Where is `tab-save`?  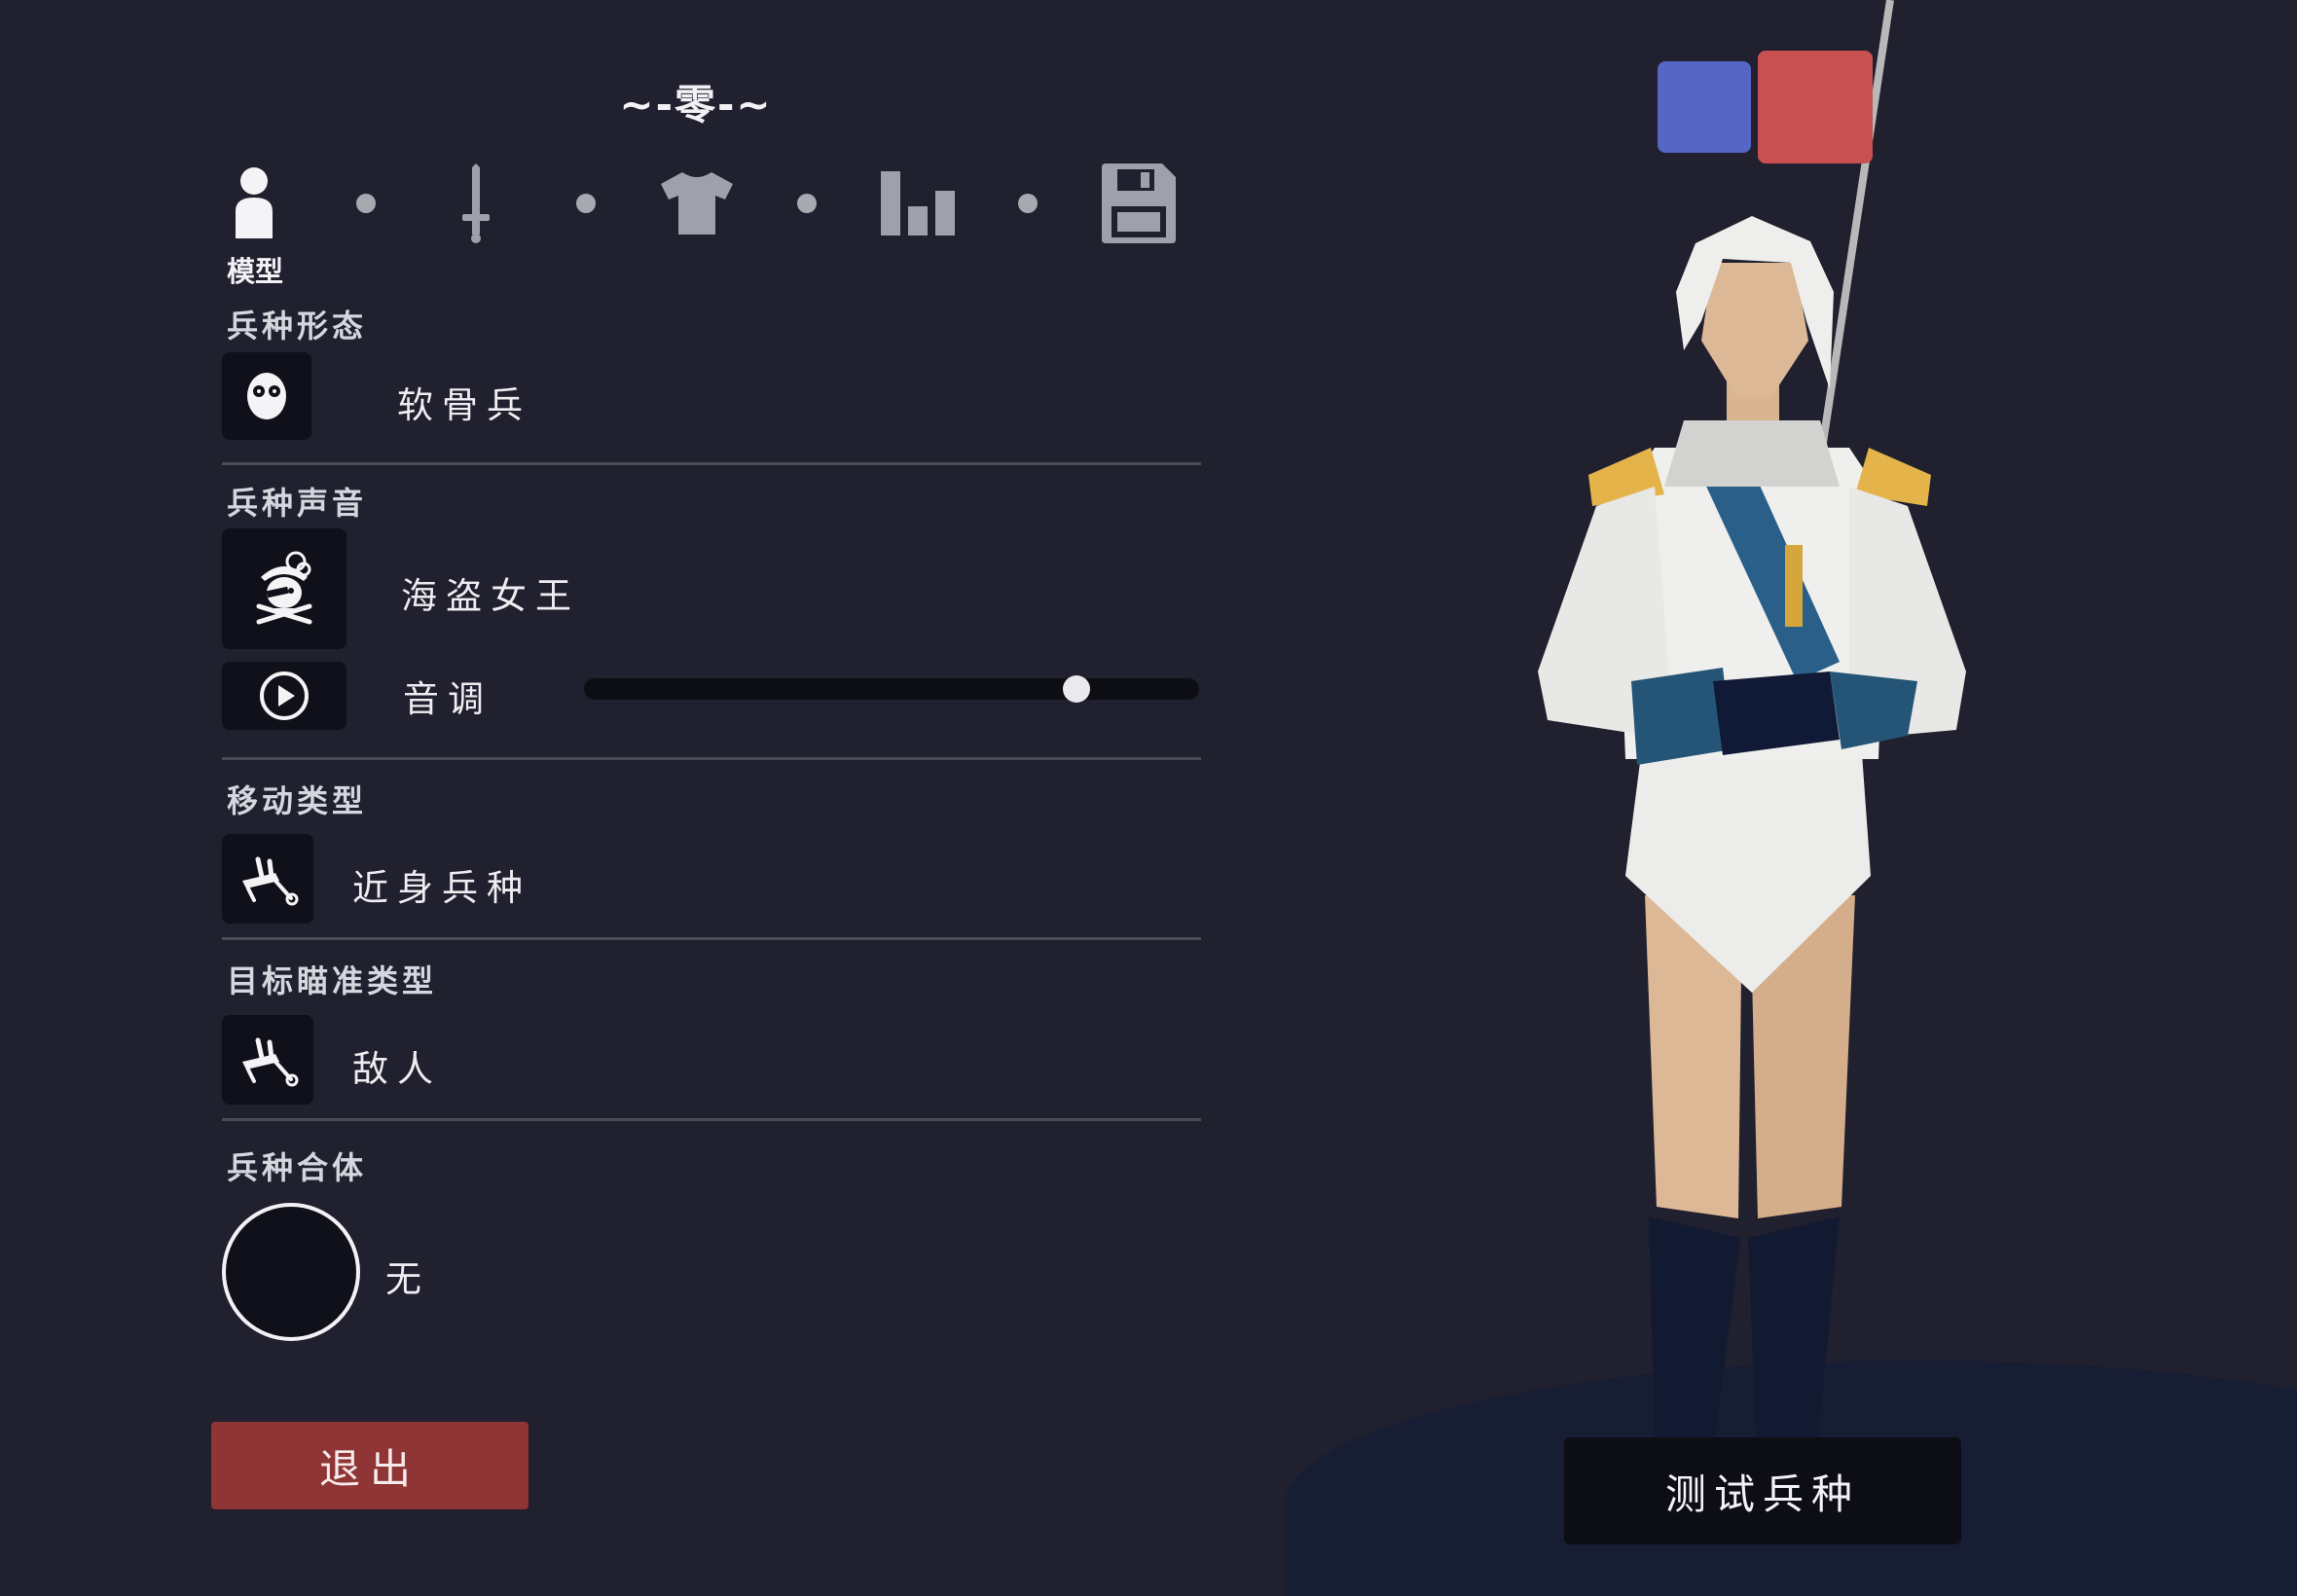 tab-save is located at coordinates (1139, 203).